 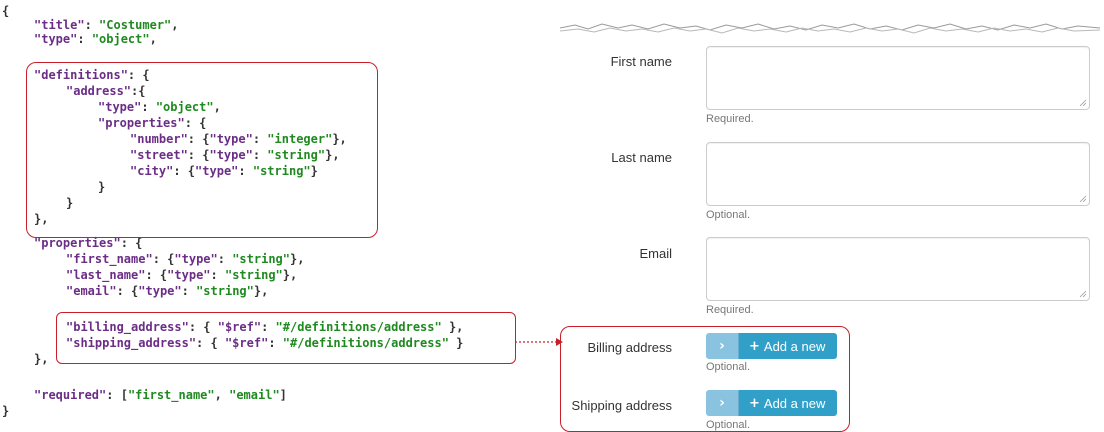 What do you see at coordinates (830, 28) in the screenshot?
I see `torn-edge` at bounding box center [830, 28].